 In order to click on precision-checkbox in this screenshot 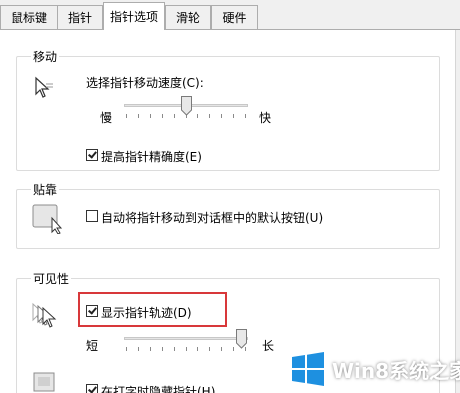, I will do `click(92, 155)`.